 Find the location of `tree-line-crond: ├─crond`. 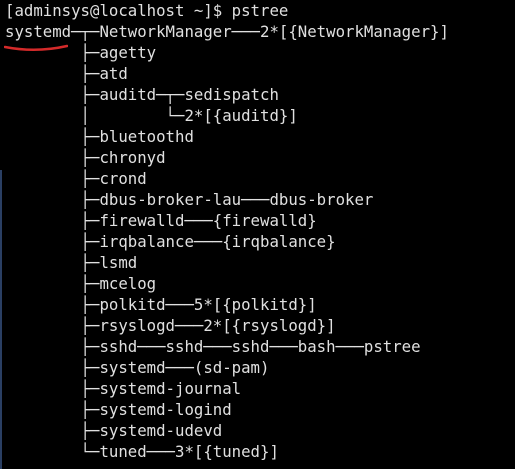

tree-line-crond: ├─crond is located at coordinates (76, 178).